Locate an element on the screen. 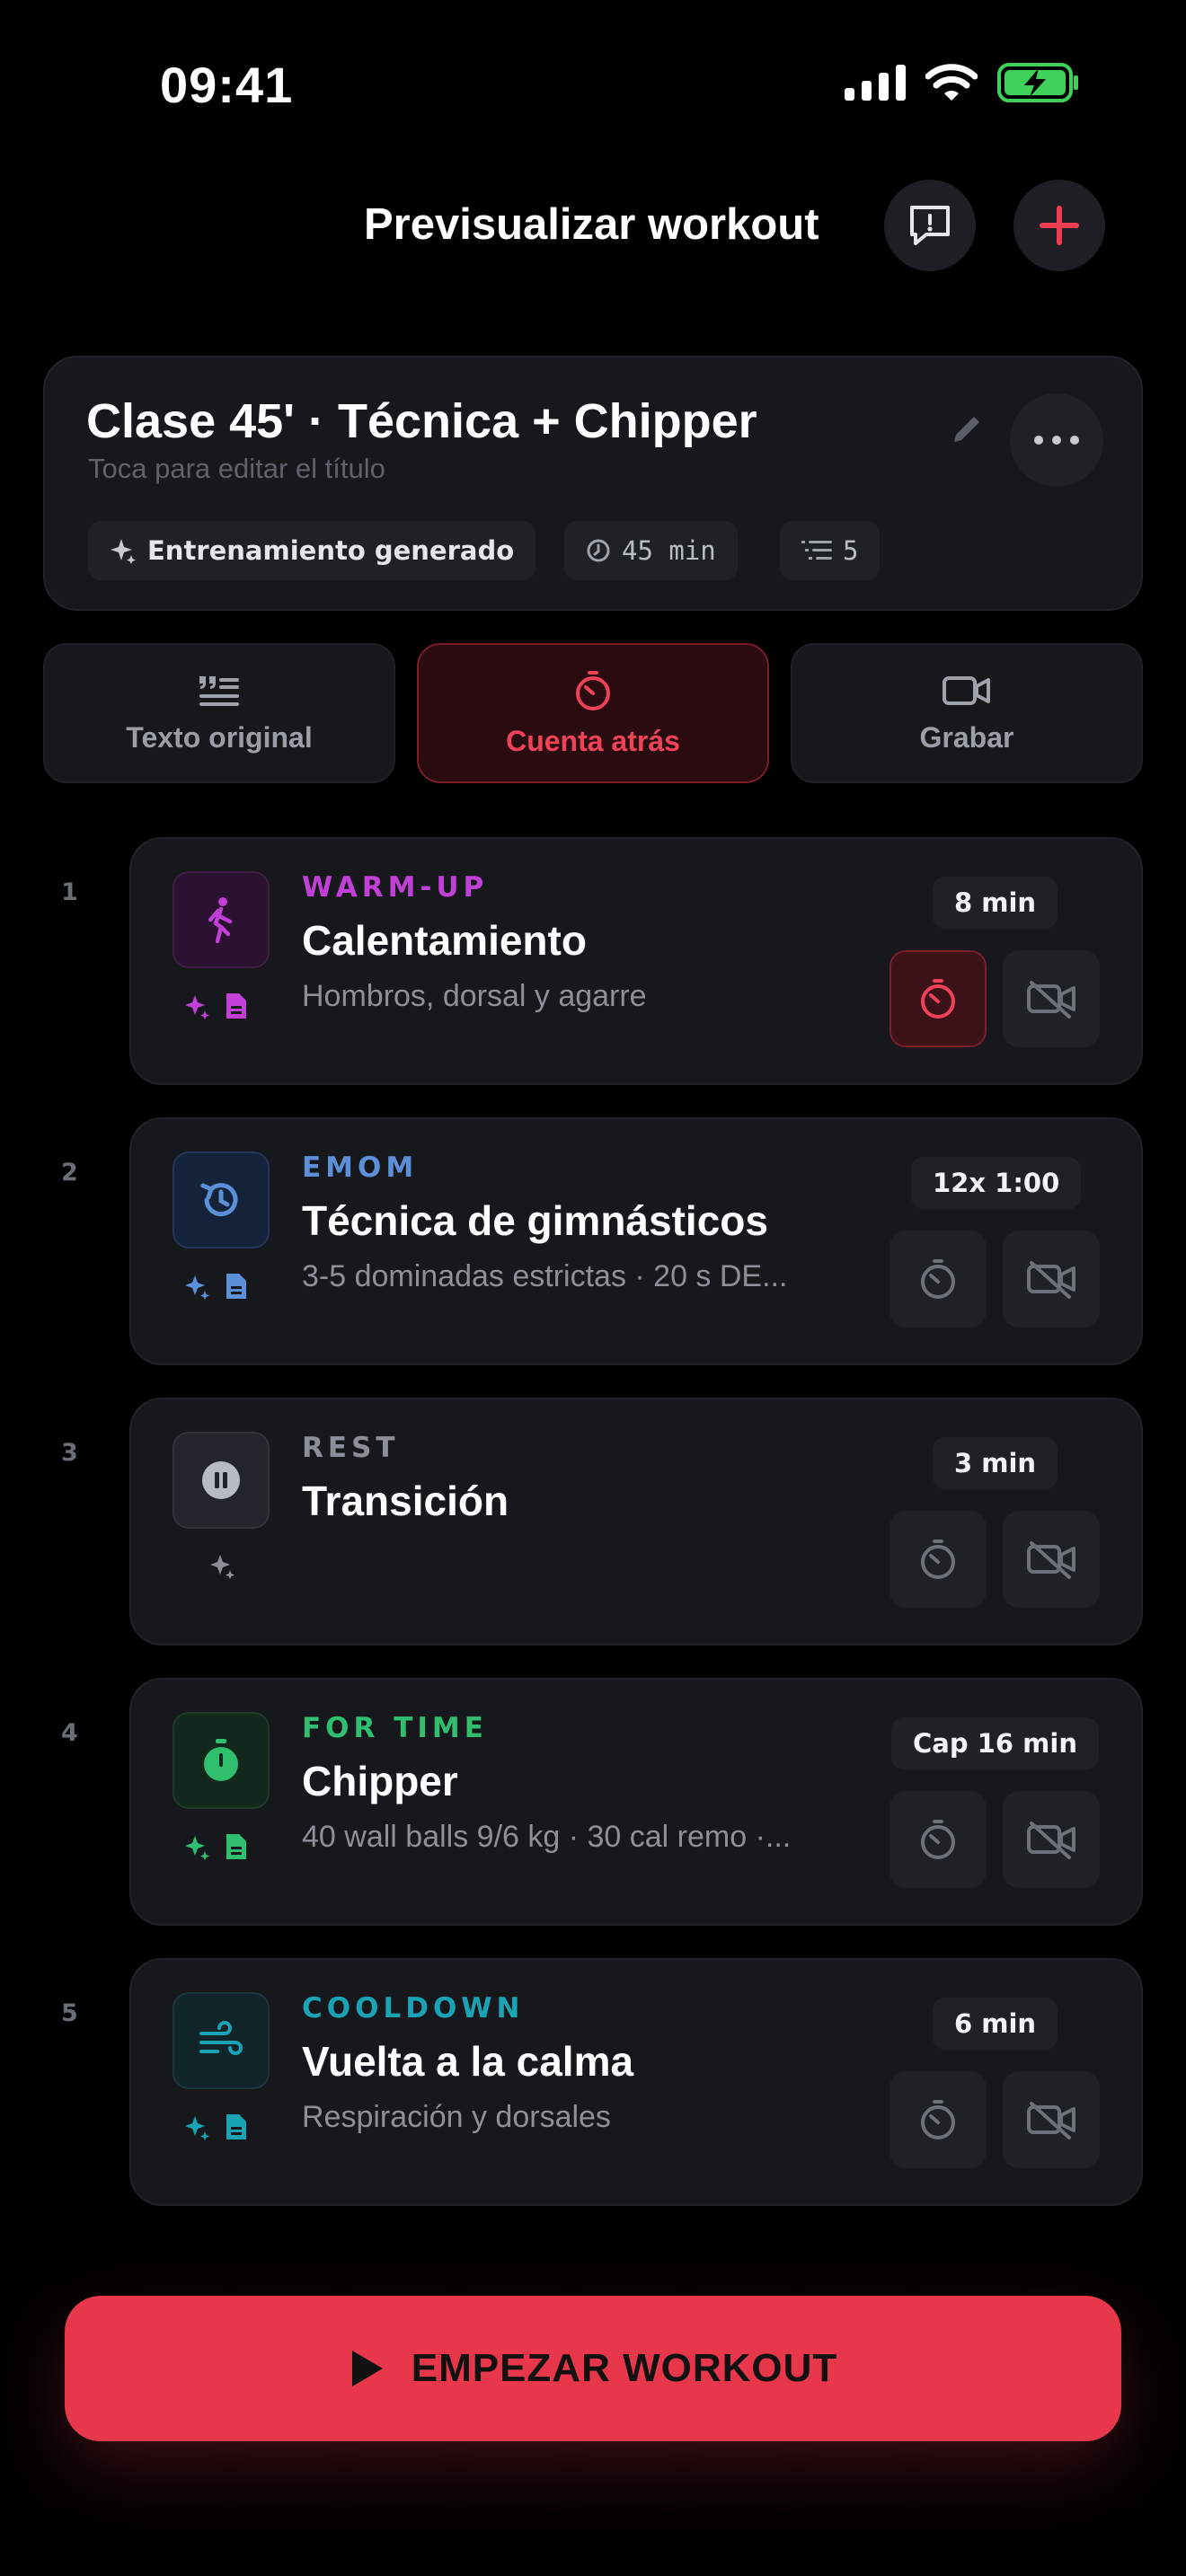 Image resolution: width=1186 pixels, height=2576 pixels. workout-title: Clase 45' · Técnica + Chipper is located at coordinates (421, 421).